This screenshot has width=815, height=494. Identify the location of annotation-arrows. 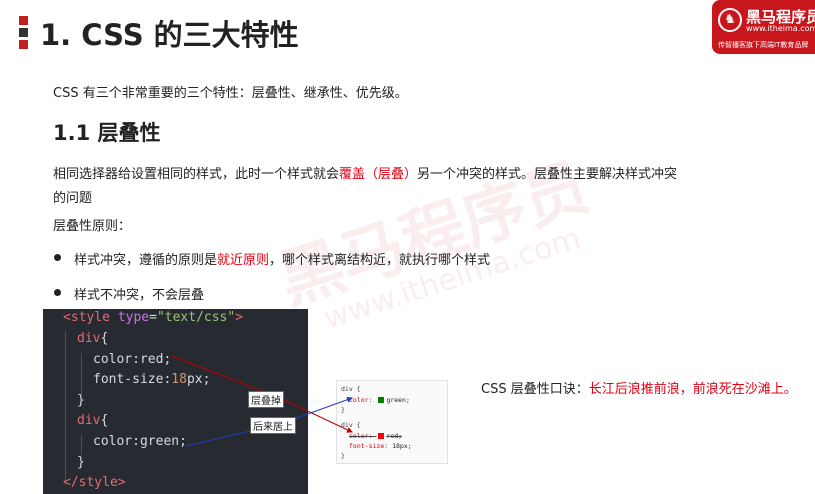
(262, 401).